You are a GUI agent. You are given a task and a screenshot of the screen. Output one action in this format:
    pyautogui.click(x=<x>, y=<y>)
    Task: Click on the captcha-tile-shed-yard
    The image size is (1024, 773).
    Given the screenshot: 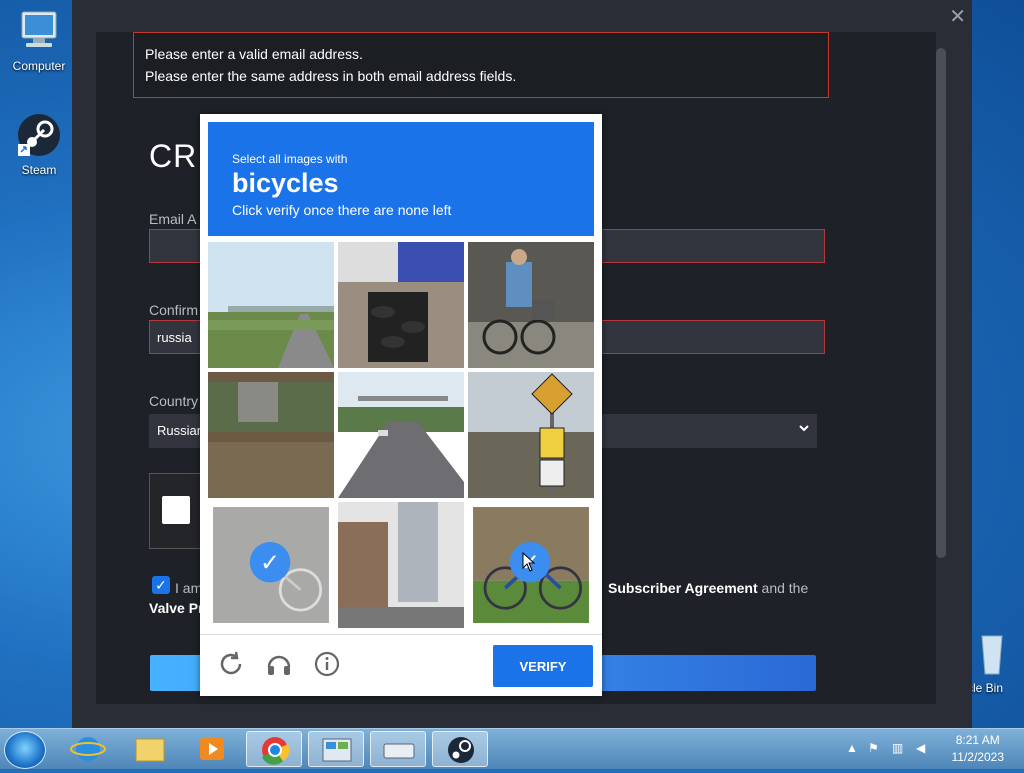 What is the action you would take?
    pyautogui.click(x=271, y=435)
    